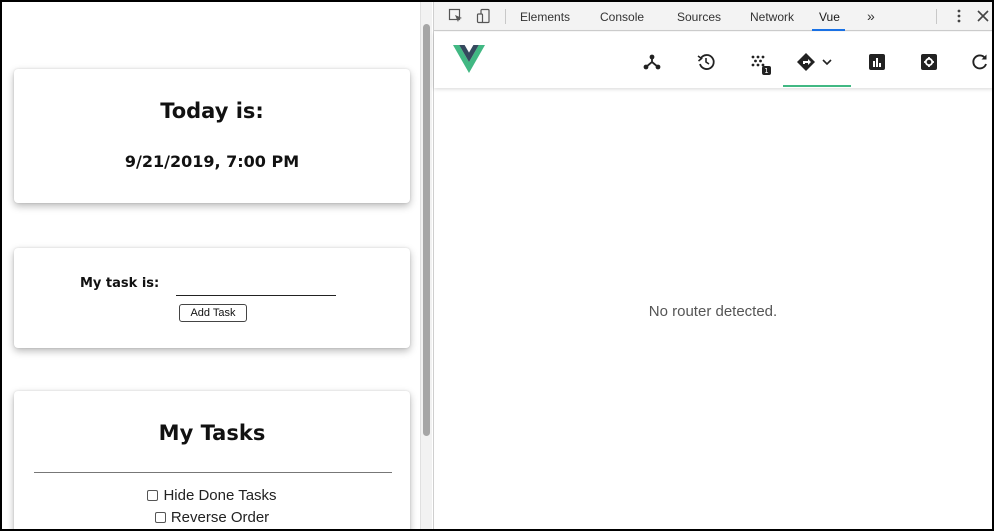 This screenshot has height=531, width=994. What do you see at coordinates (153, 495) in the screenshot?
I see `hide-done-checkbox` at bounding box center [153, 495].